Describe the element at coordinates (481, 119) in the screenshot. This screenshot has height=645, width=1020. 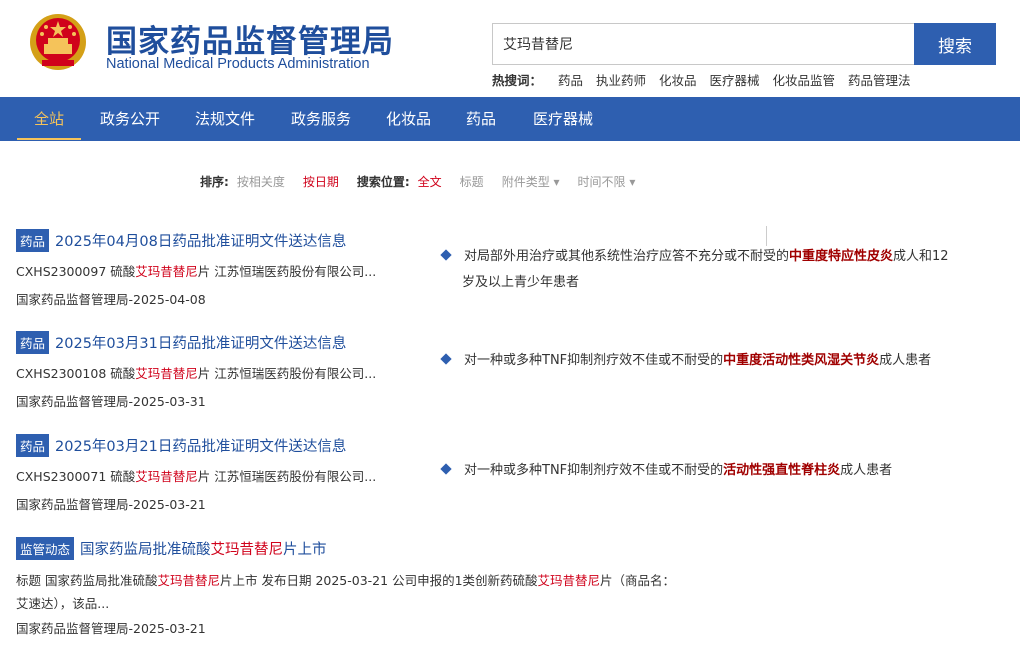
I see `nav-item-drugs: 药品` at that location.